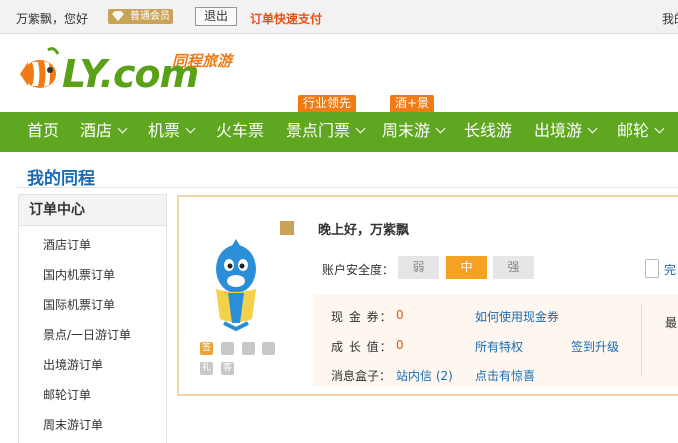  I want to click on sidebar-item-weekend-orders: 周末游订单, so click(73, 424).